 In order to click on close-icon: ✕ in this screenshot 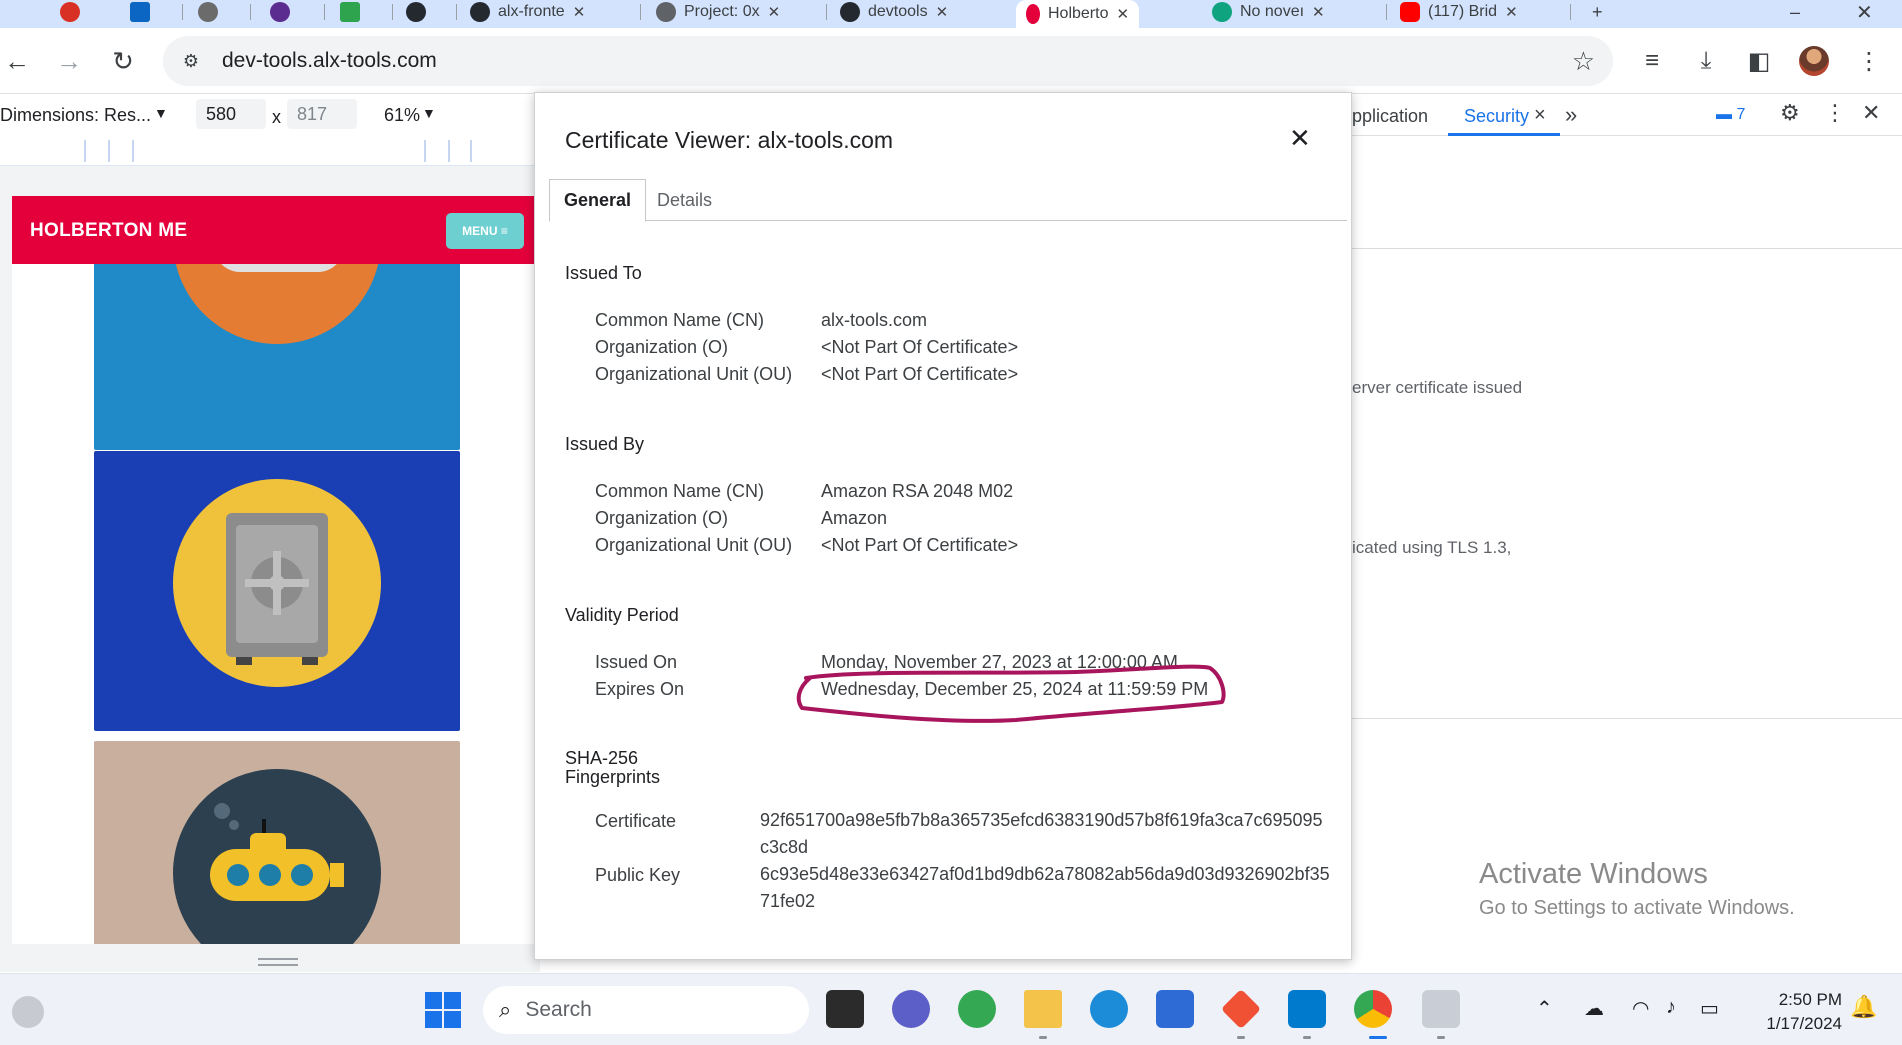, I will do `click(1300, 138)`.